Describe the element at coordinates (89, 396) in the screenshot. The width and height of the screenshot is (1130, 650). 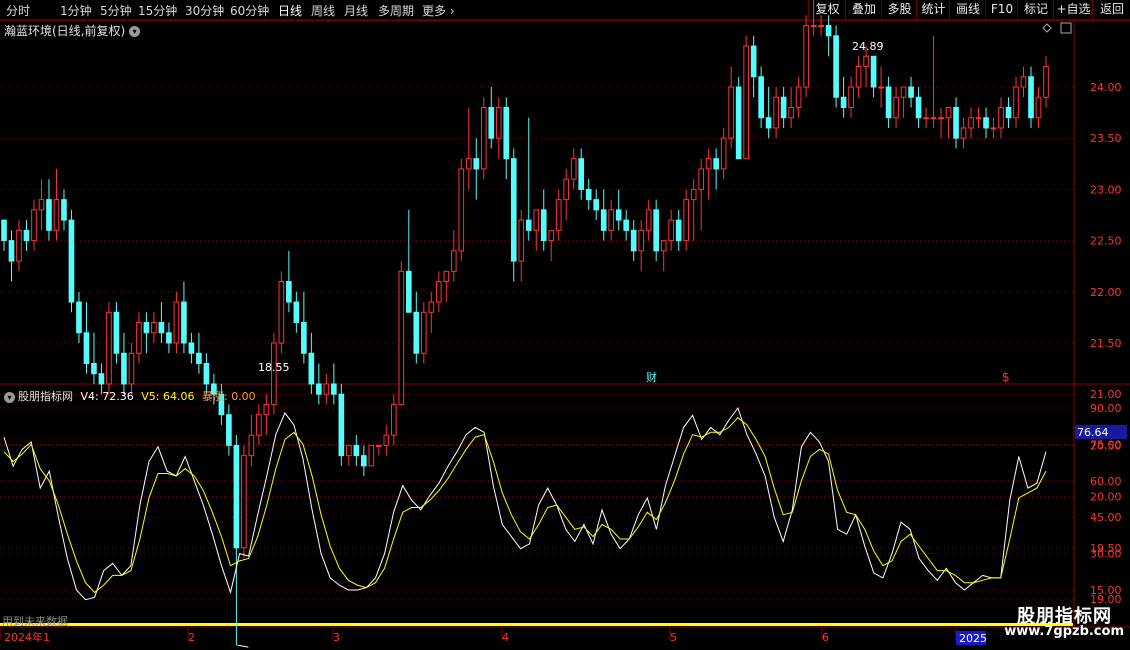
I see `v4-label: V4:` at that location.